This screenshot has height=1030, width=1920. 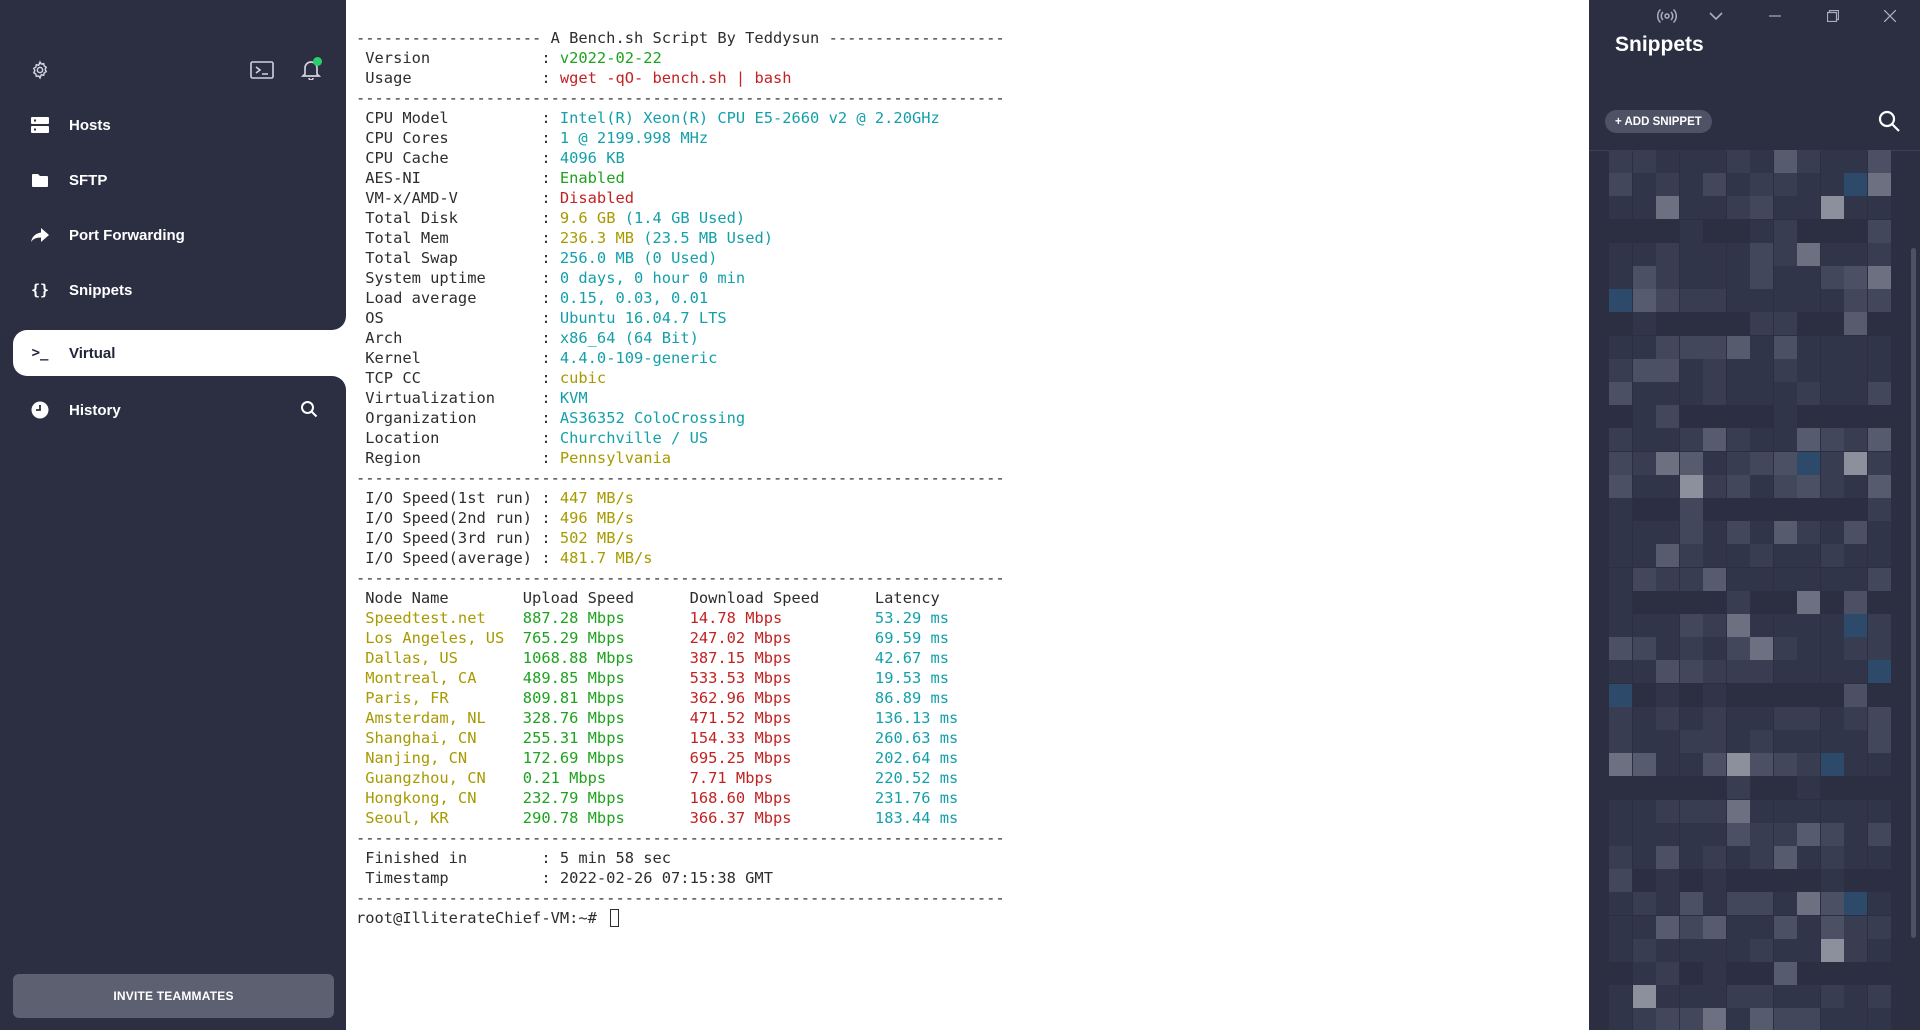 I want to click on sidebar-item-hosts: Hosts, so click(x=179, y=125).